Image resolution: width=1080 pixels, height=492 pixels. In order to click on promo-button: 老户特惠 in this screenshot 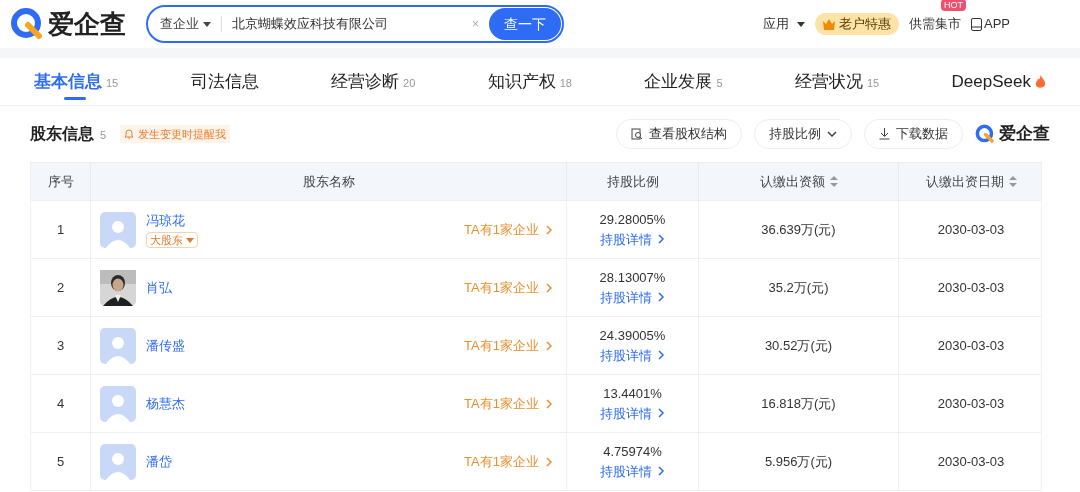, I will do `click(857, 24)`.